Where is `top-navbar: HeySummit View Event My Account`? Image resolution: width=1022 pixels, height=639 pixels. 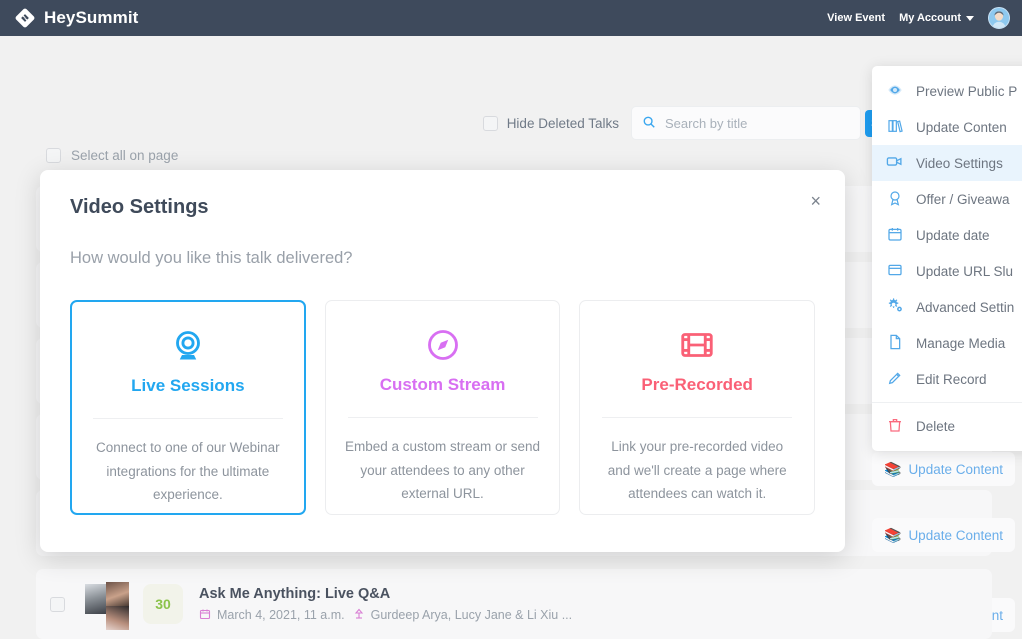 top-navbar: HeySummit View Event My Account is located at coordinates (511, 18).